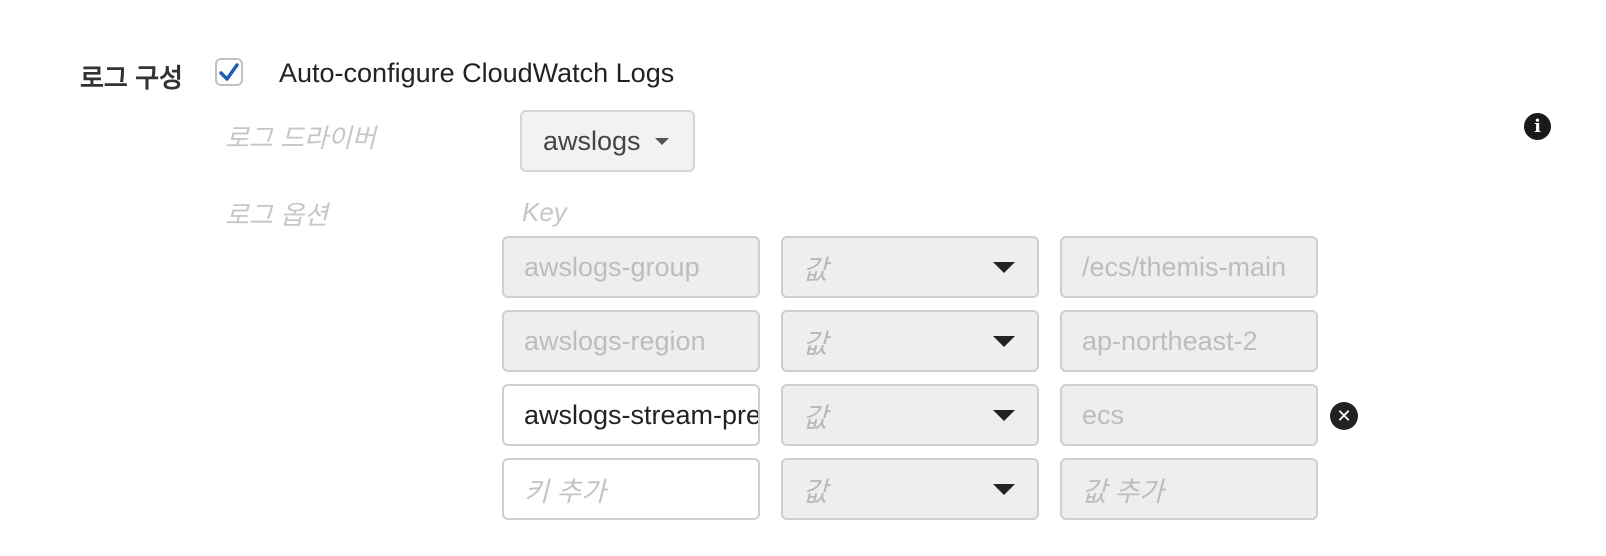 The height and width of the screenshot is (556, 1606). I want to click on auto-configure-label: Auto-configure CloudWatch Logs, so click(476, 73).